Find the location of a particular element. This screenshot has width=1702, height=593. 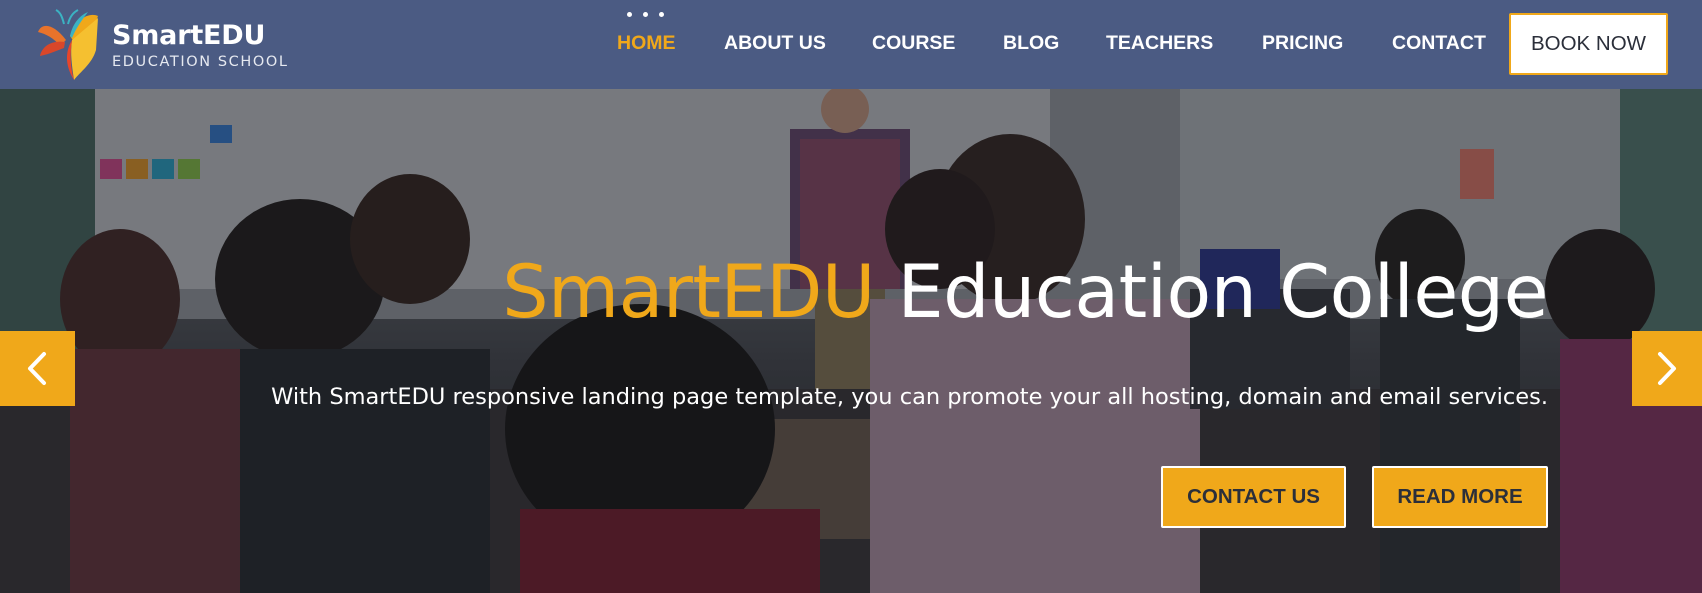

slider-next-button is located at coordinates (1667, 368).